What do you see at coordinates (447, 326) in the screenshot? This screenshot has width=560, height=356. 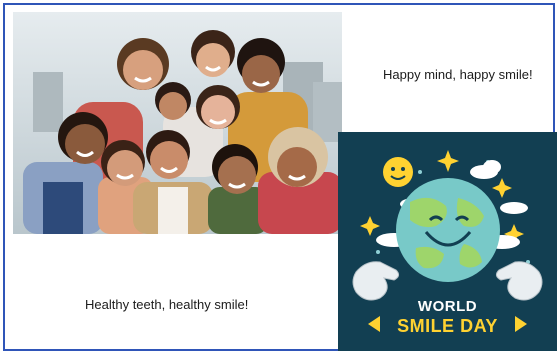 I see `poster-title-smile-day: SMILE DAY` at bounding box center [447, 326].